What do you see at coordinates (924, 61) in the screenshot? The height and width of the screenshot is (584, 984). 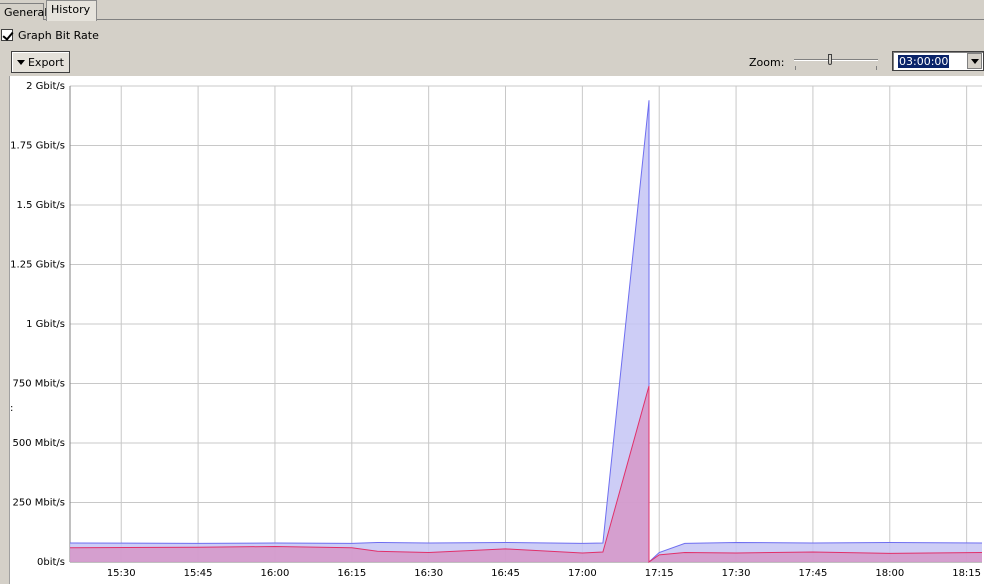 I see `zoom-duration-value: 03:00:00` at bounding box center [924, 61].